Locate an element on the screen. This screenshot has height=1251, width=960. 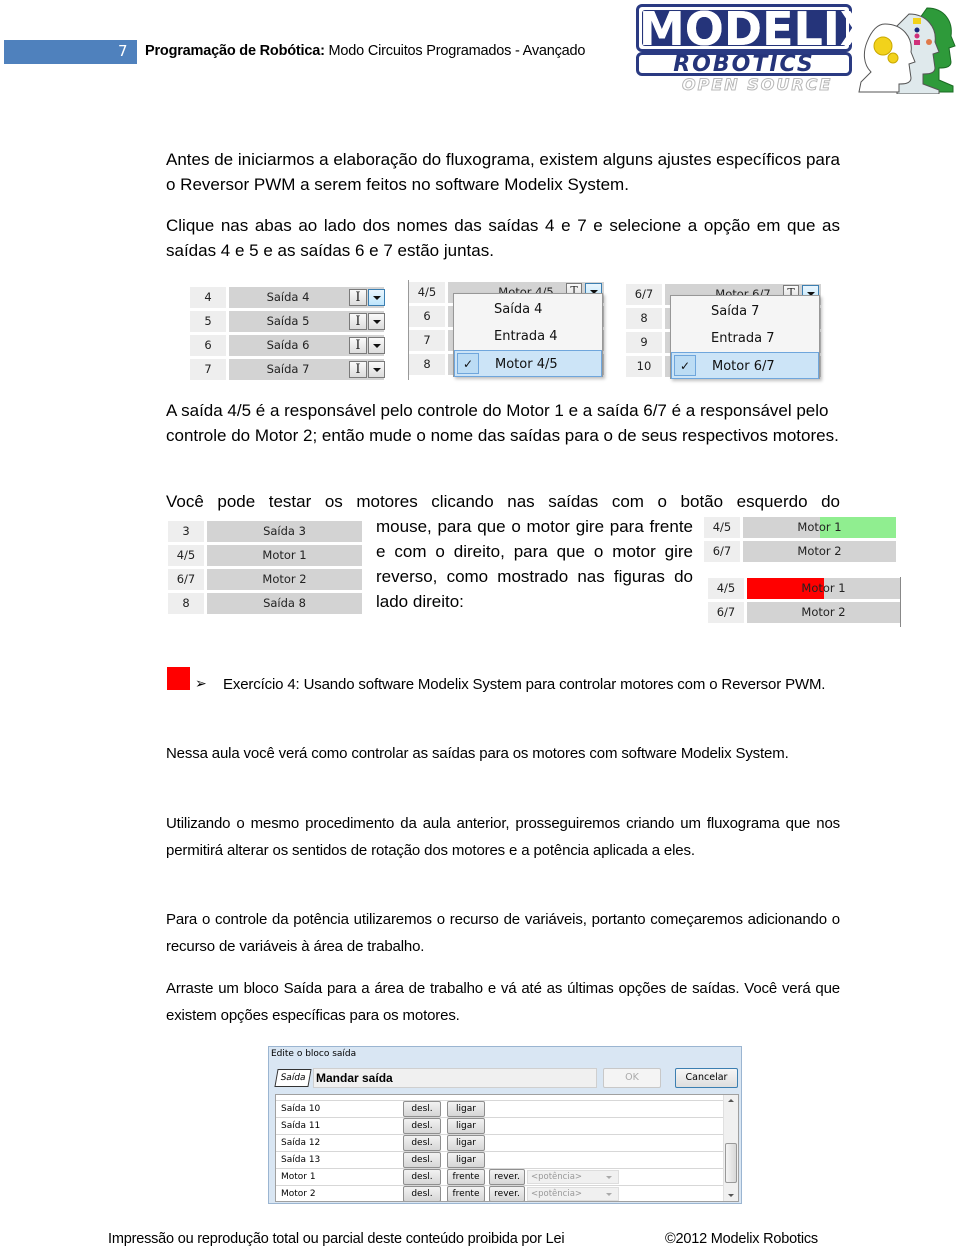
output-number: 3 is located at coordinates (186, 531).